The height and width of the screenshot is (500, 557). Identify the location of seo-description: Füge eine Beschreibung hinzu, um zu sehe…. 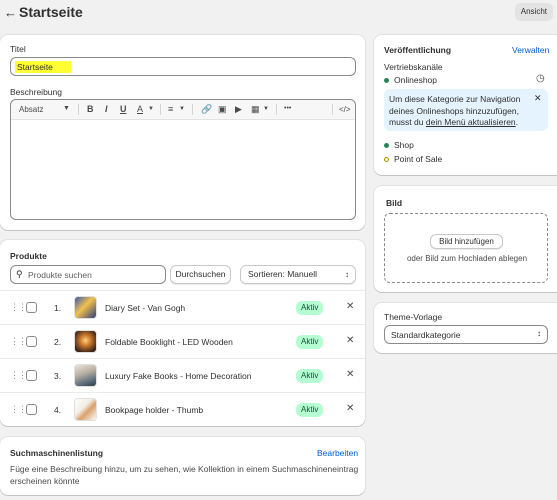
(184, 475).